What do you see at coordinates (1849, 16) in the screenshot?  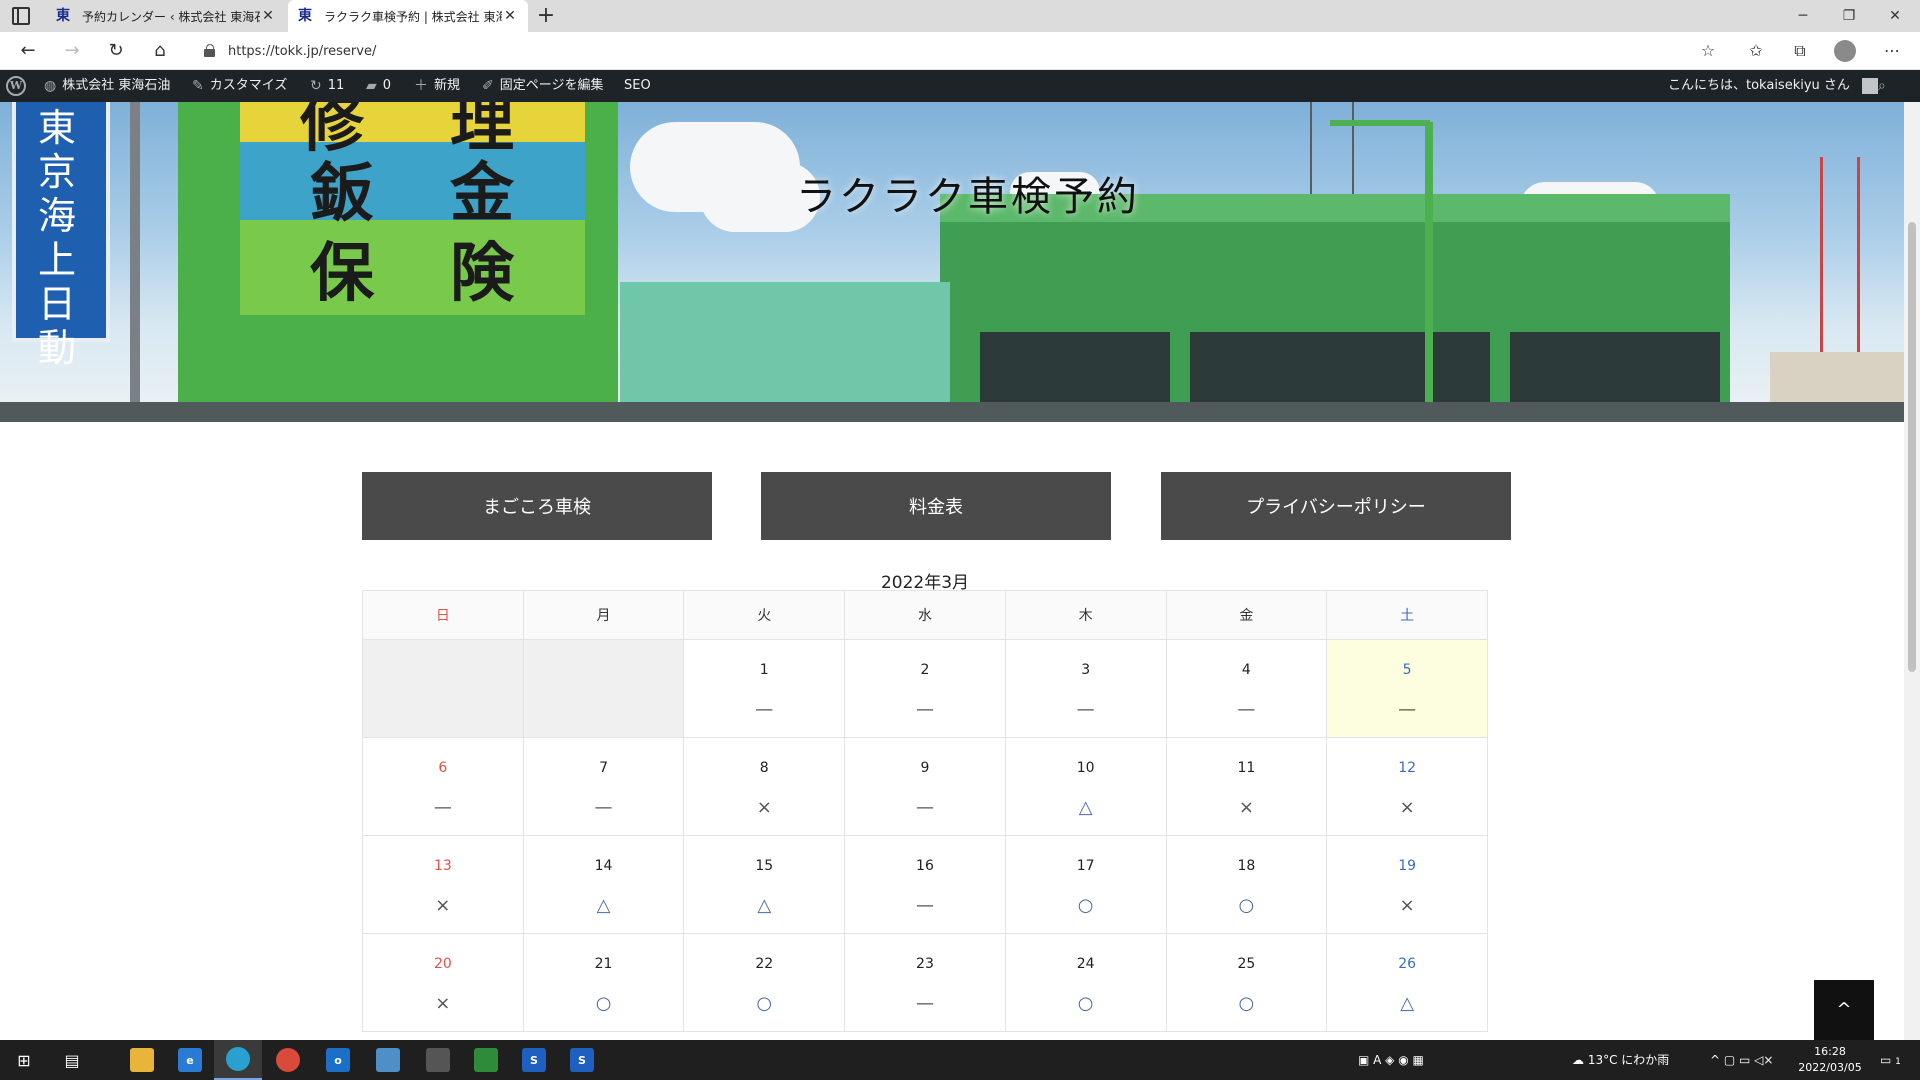 I see `restore-icon: ❐` at bounding box center [1849, 16].